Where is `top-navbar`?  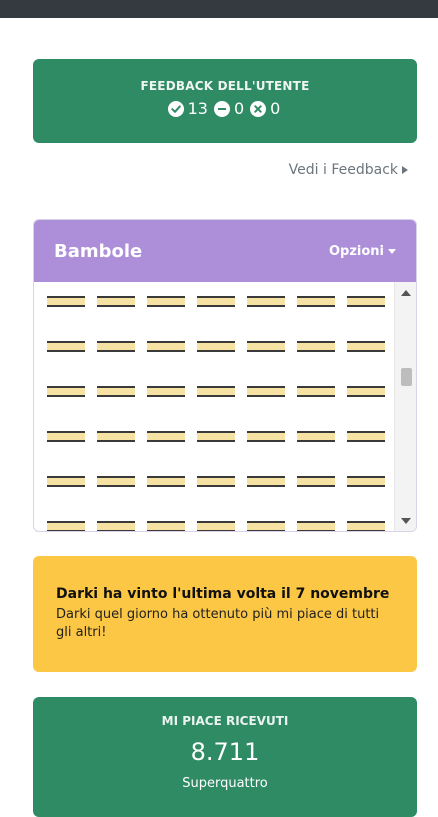 top-navbar is located at coordinates (219, 9).